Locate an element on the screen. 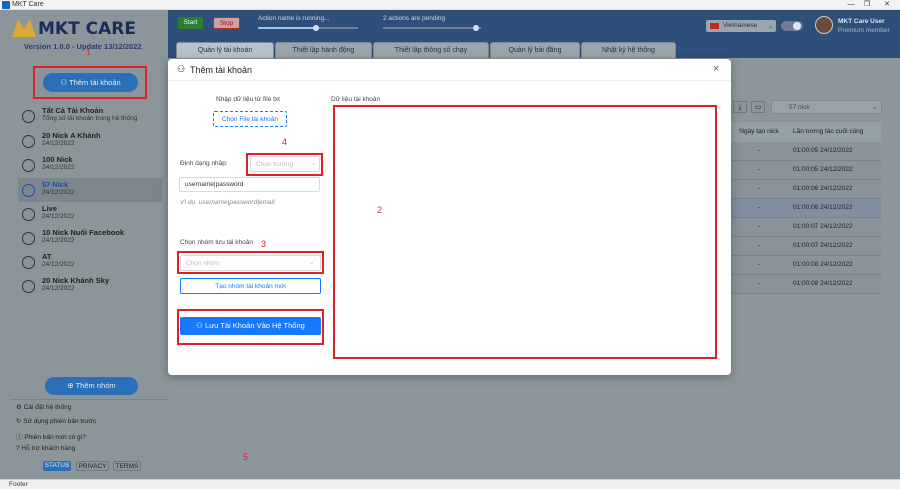 This screenshot has height=489, width=900. add-account-label: Thêm tài khoản is located at coordinates (94, 82).